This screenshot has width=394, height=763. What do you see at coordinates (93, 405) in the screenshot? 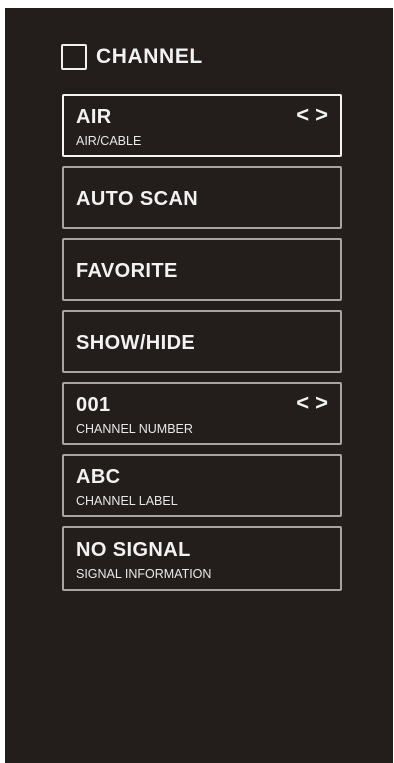
I see `menu-item-value: 001` at bounding box center [93, 405].